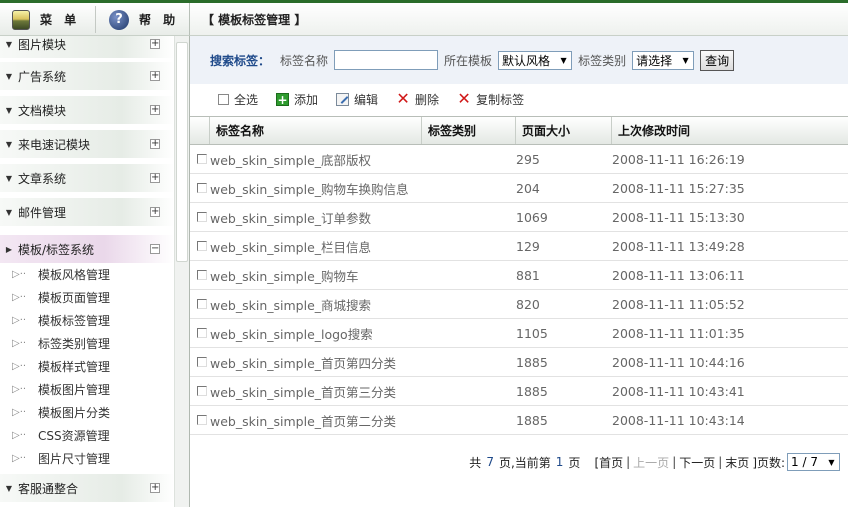  What do you see at coordinates (697, 462) in the screenshot?
I see `next-page-link: 下一页` at bounding box center [697, 462].